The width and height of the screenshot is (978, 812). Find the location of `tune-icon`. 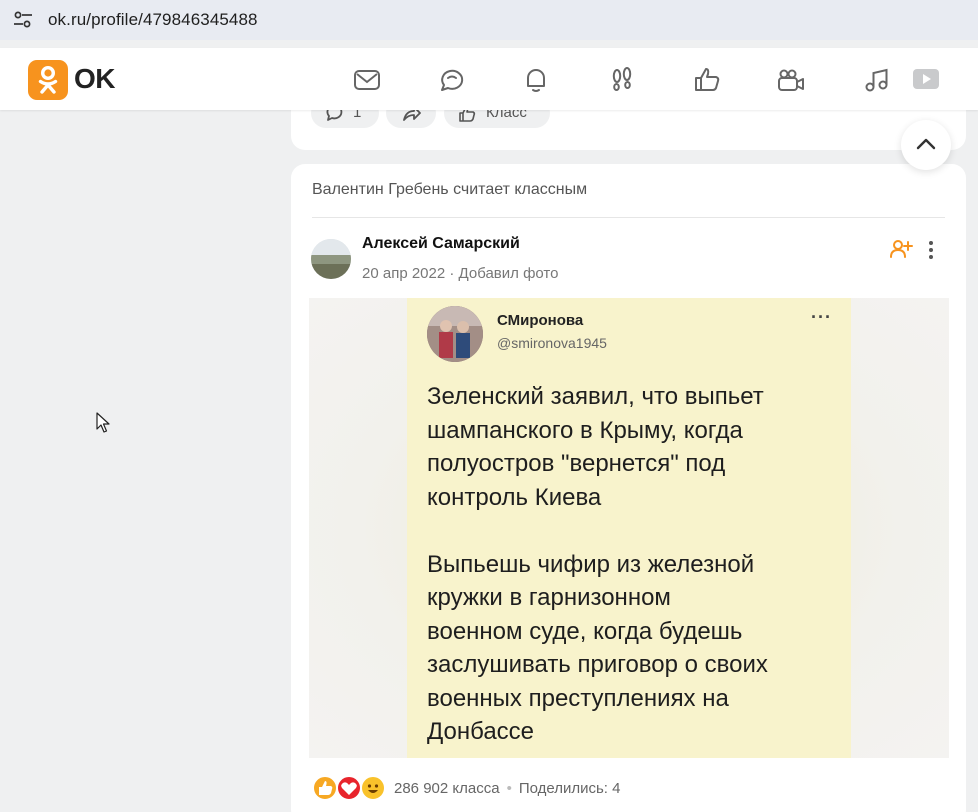

tune-icon is located at coordinates (23, 20).